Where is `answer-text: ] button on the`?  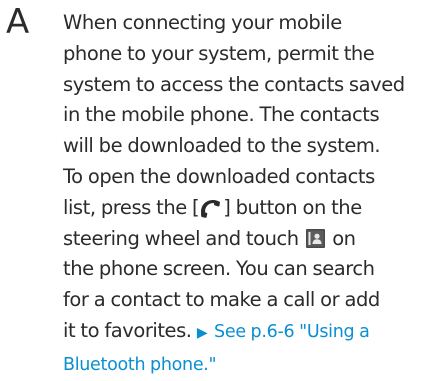
answer-text: ] button on the is located at coordinates (292, 207).